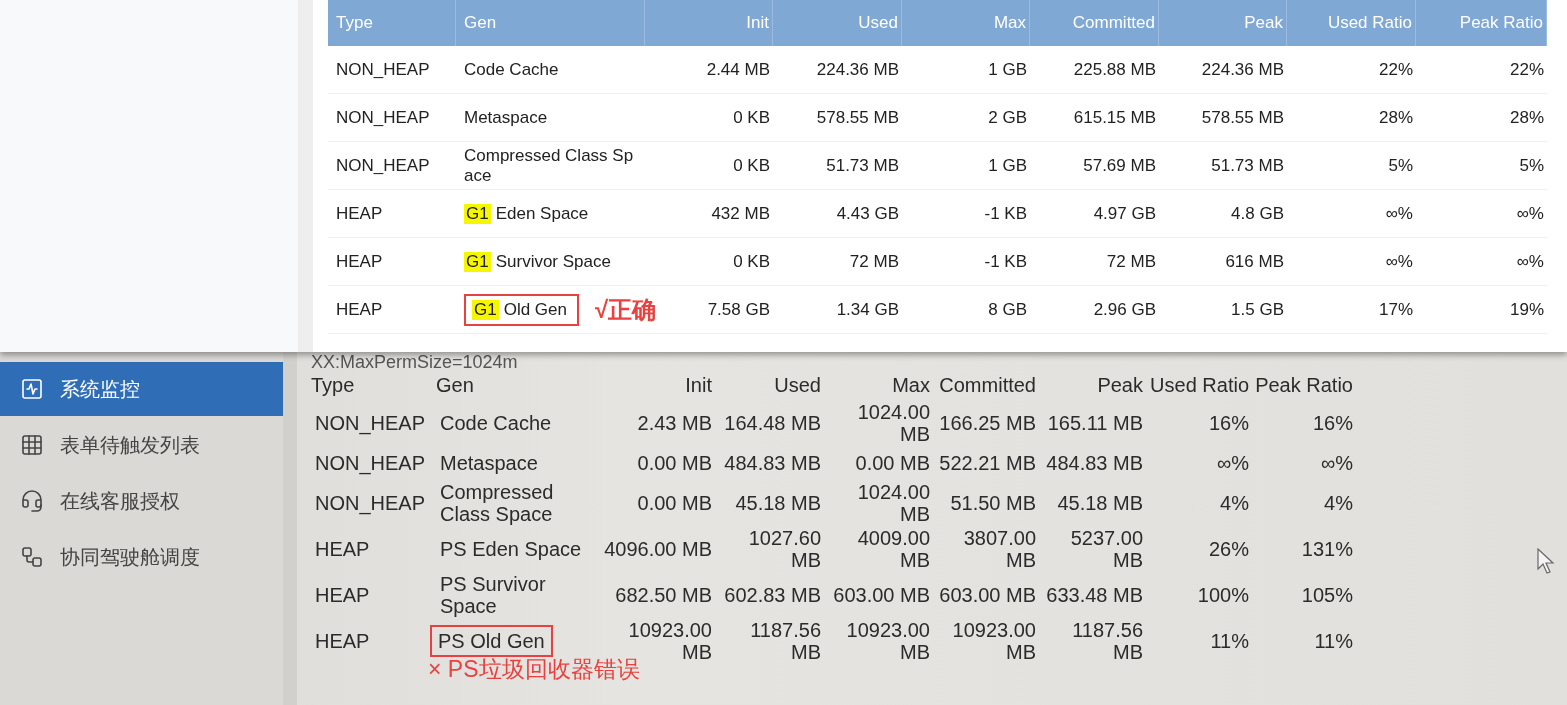  I want to click on table-cell: 616 MB, so click(1223, 262).